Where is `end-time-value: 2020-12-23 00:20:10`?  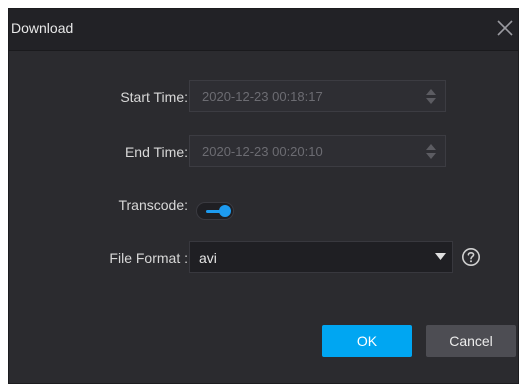 end-time-value: 2020-12-23 00:20:10 is located at coordinates (262, 151).